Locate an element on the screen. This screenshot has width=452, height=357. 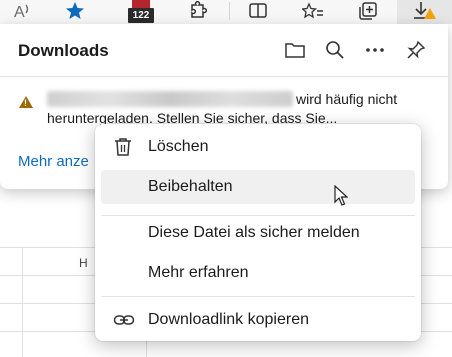
favorites-list-icon is located at coordinates (313, 11).